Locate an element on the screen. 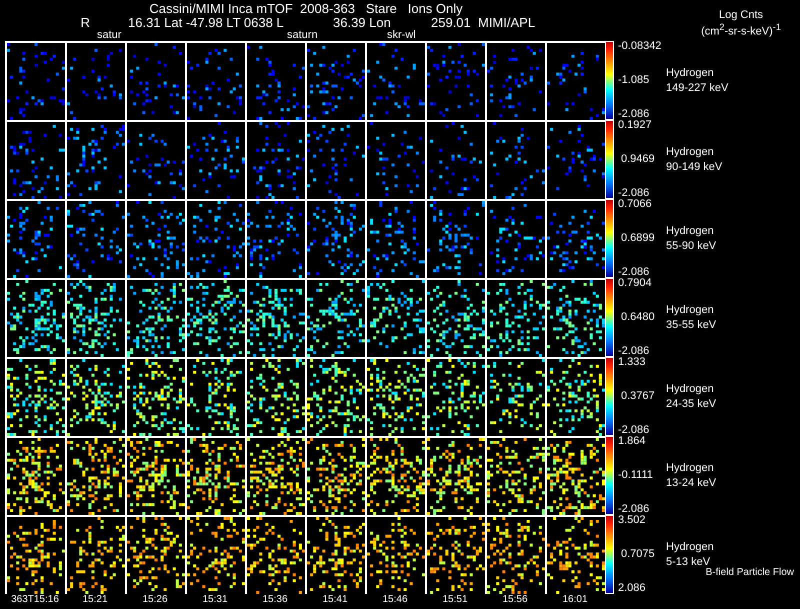 The image size is (800, 609). energy-label: 90-149 keV is located at coordinates (695, 167).